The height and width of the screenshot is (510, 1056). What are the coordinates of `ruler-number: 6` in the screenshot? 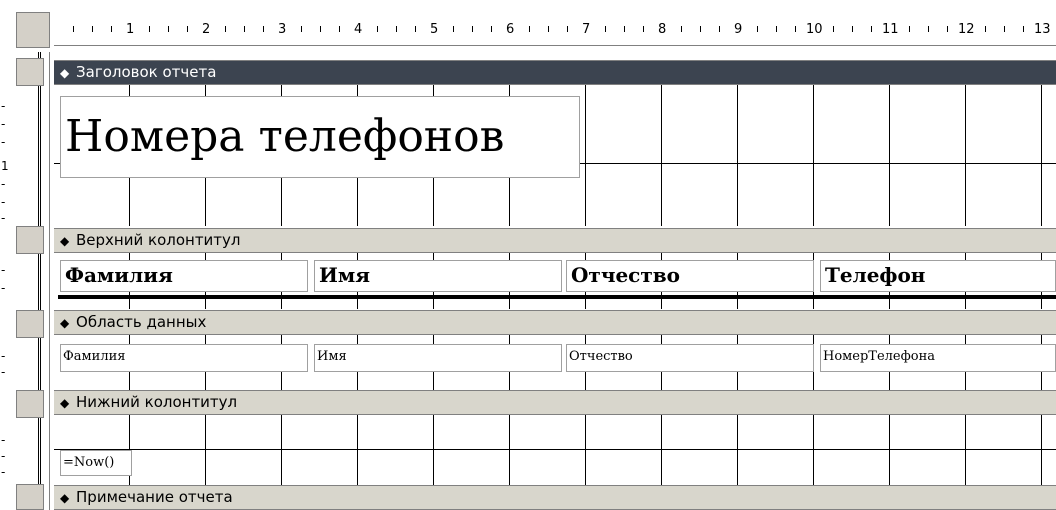 It's located at (510, 29).